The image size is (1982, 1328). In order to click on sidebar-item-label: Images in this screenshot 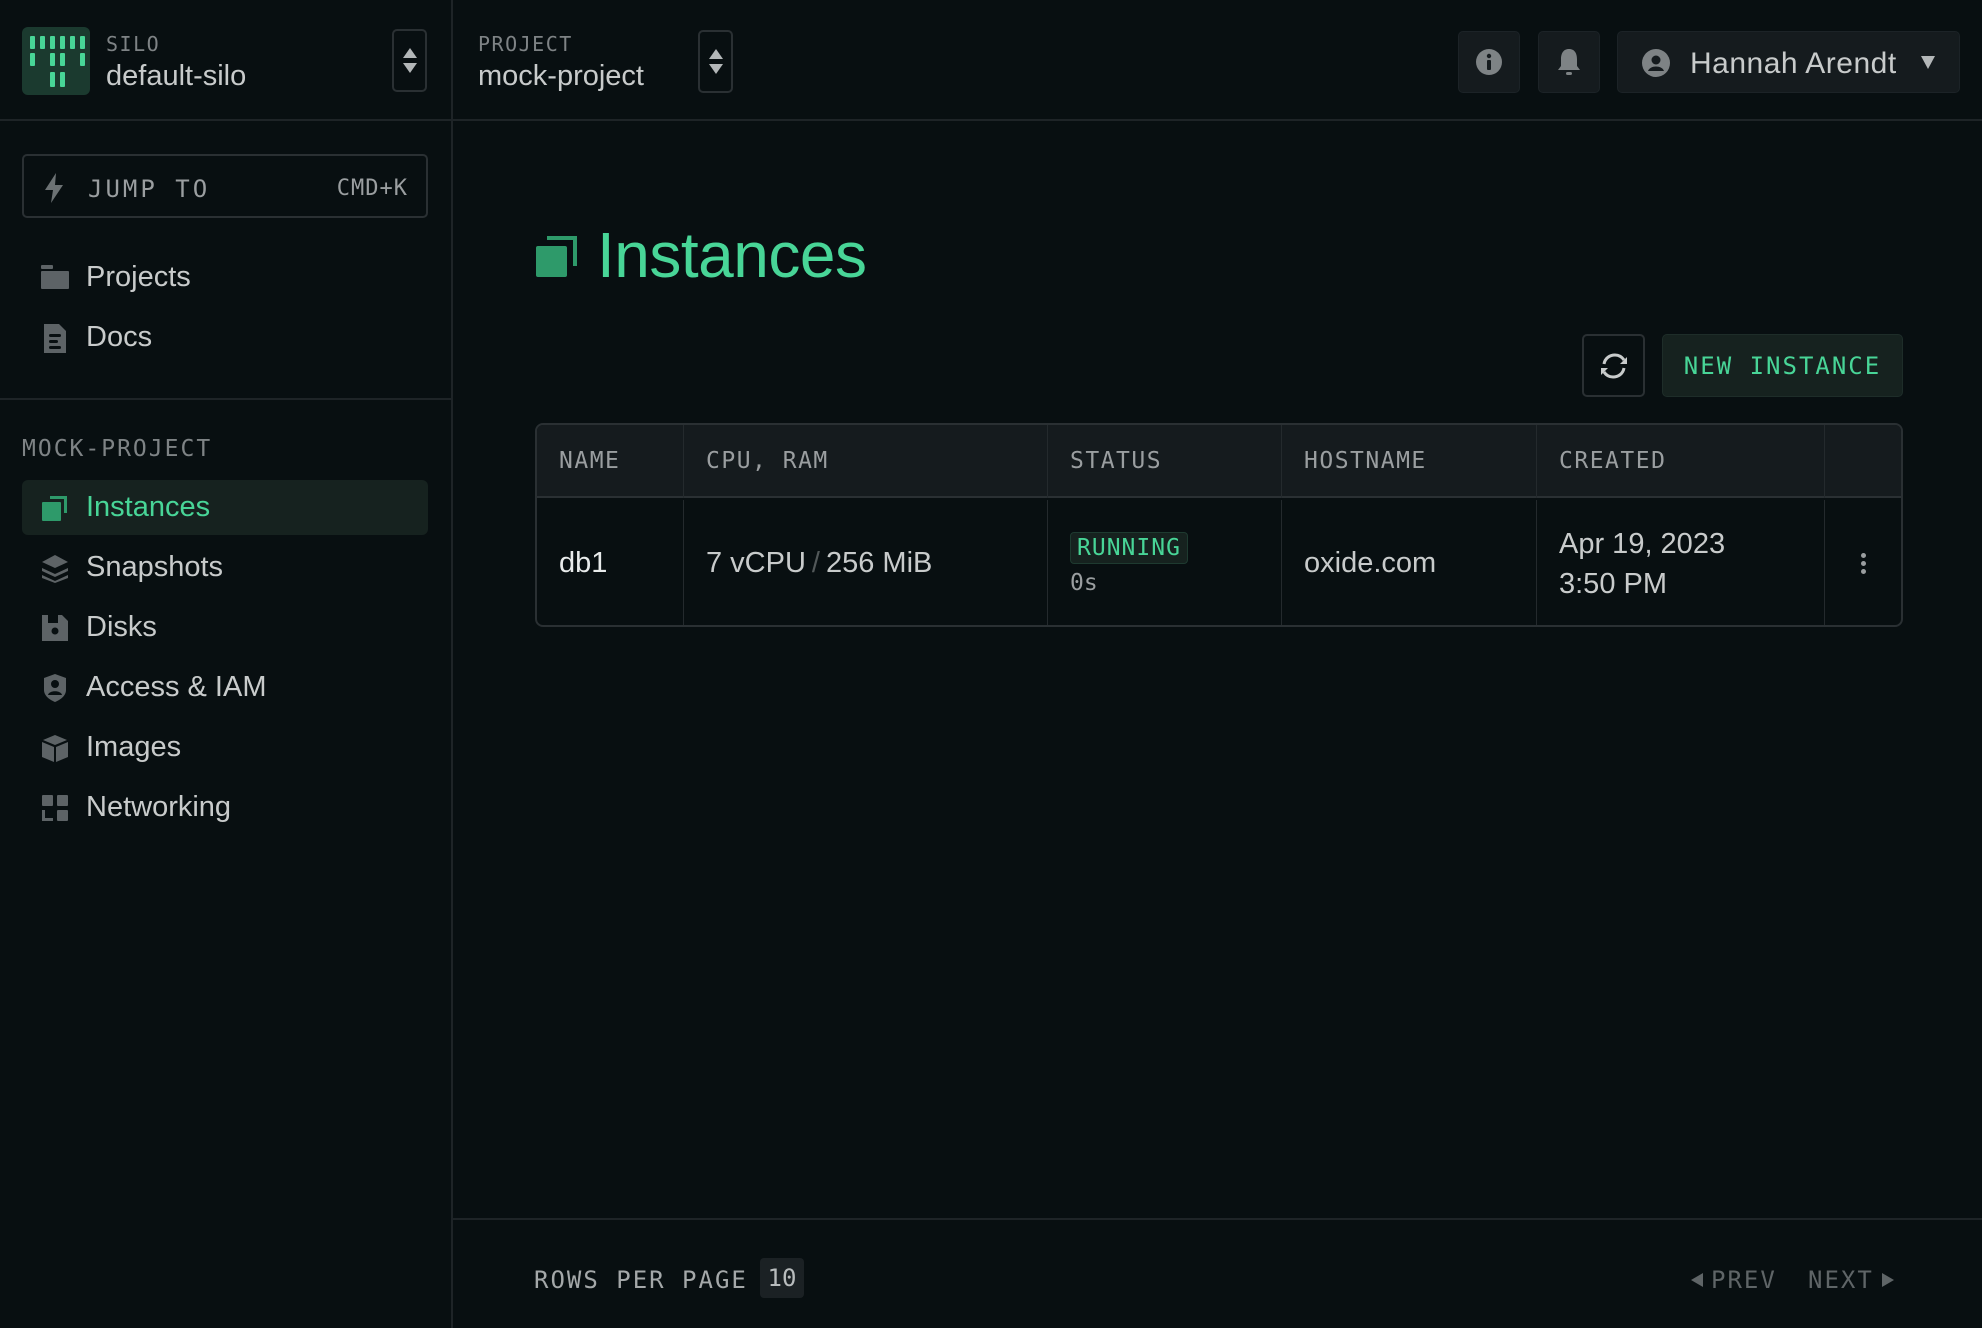, I will do `click(134, 747)`.